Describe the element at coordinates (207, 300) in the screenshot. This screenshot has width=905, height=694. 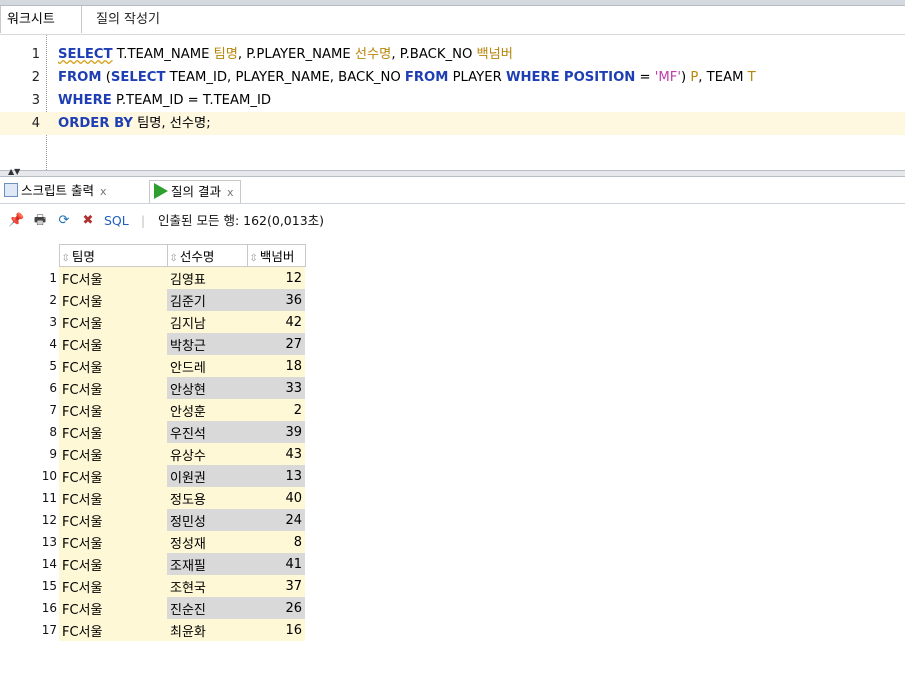
I see `cell-player-name: 김준기` at that location.